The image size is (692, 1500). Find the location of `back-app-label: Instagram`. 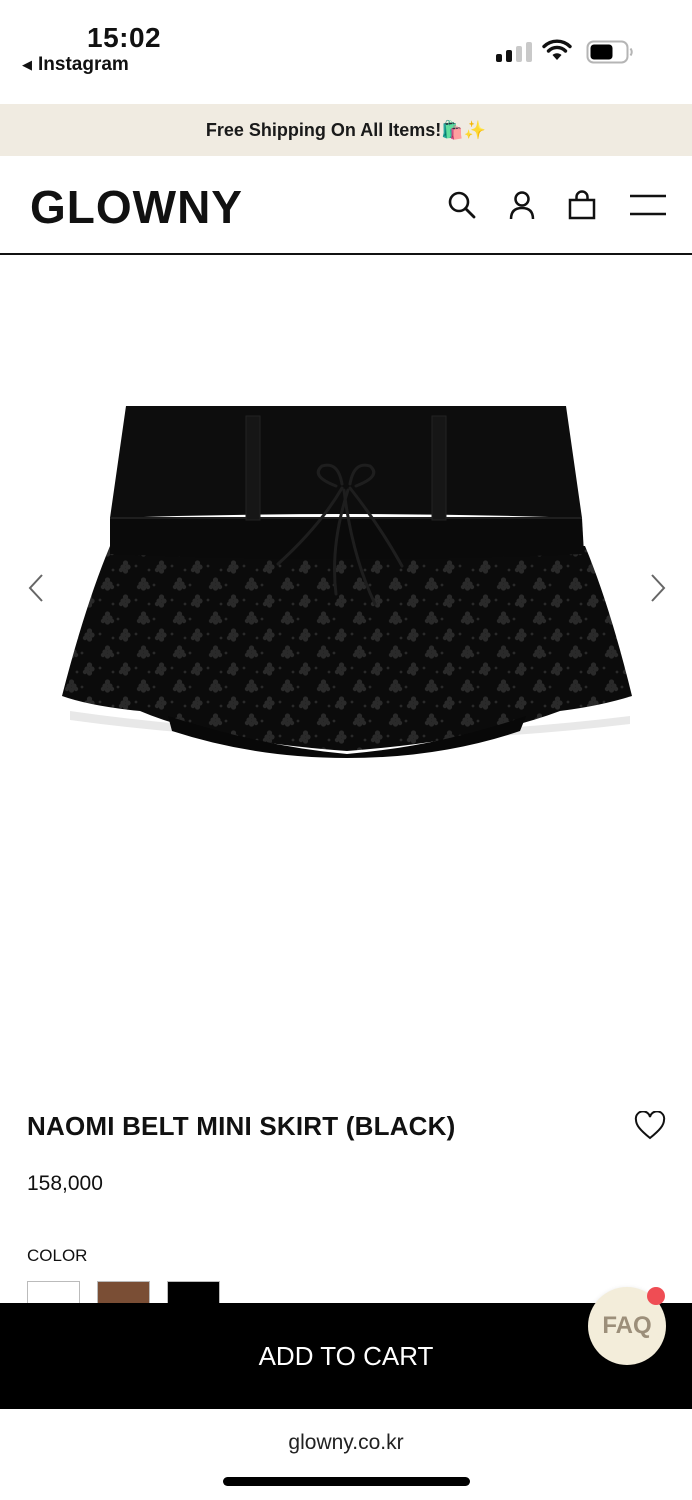

back-app-label: Instagram is located at coordinates (83, 64).